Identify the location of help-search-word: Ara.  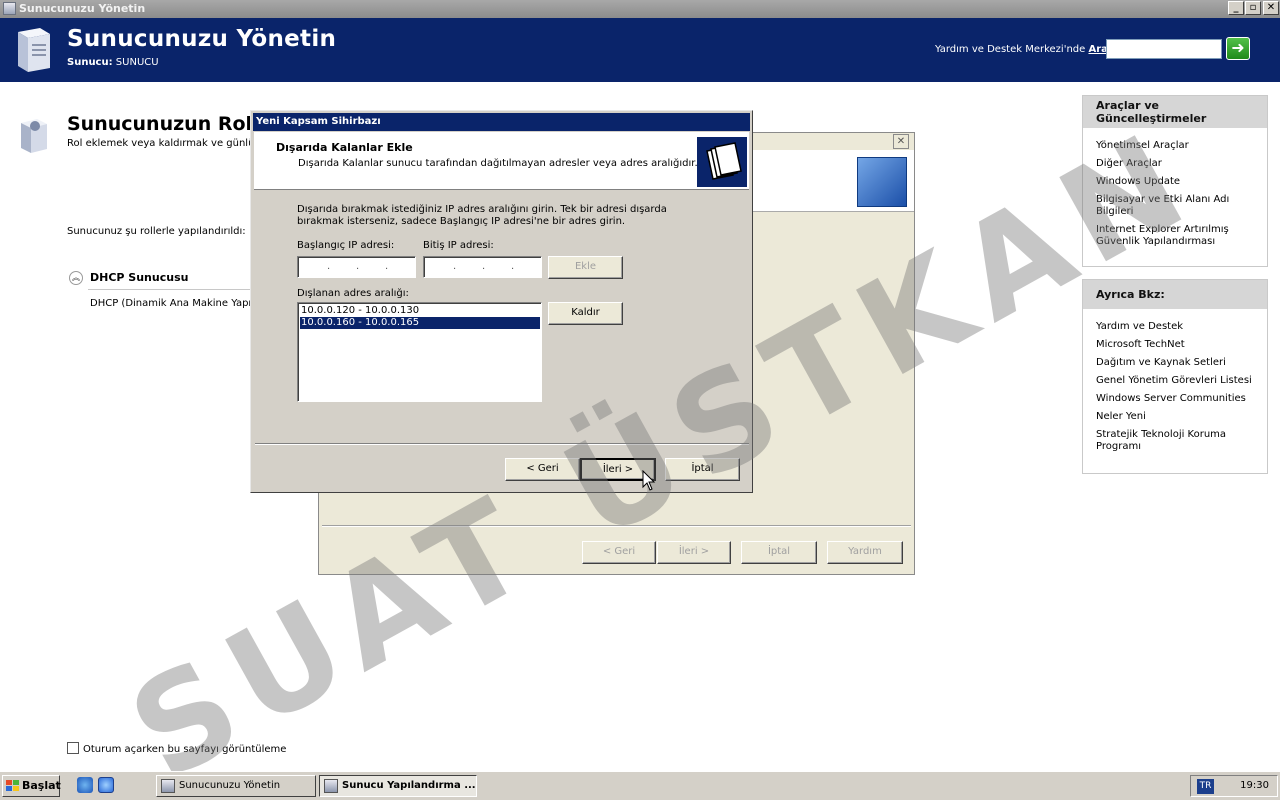
(1098, 49).